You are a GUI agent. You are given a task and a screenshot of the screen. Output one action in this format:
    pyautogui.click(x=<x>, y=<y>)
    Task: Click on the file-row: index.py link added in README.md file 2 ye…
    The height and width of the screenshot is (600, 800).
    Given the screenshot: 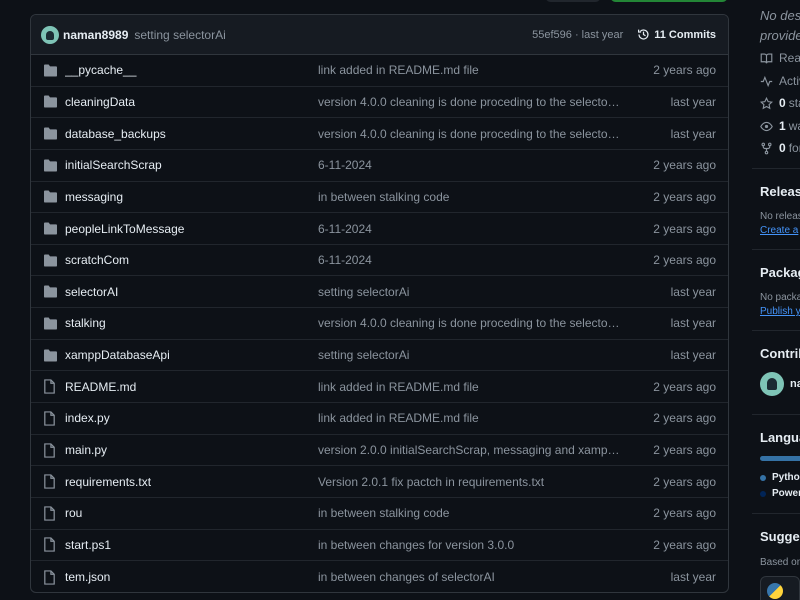 What is the action you would take?
    pyautogui.click(x=379, y=419)
    